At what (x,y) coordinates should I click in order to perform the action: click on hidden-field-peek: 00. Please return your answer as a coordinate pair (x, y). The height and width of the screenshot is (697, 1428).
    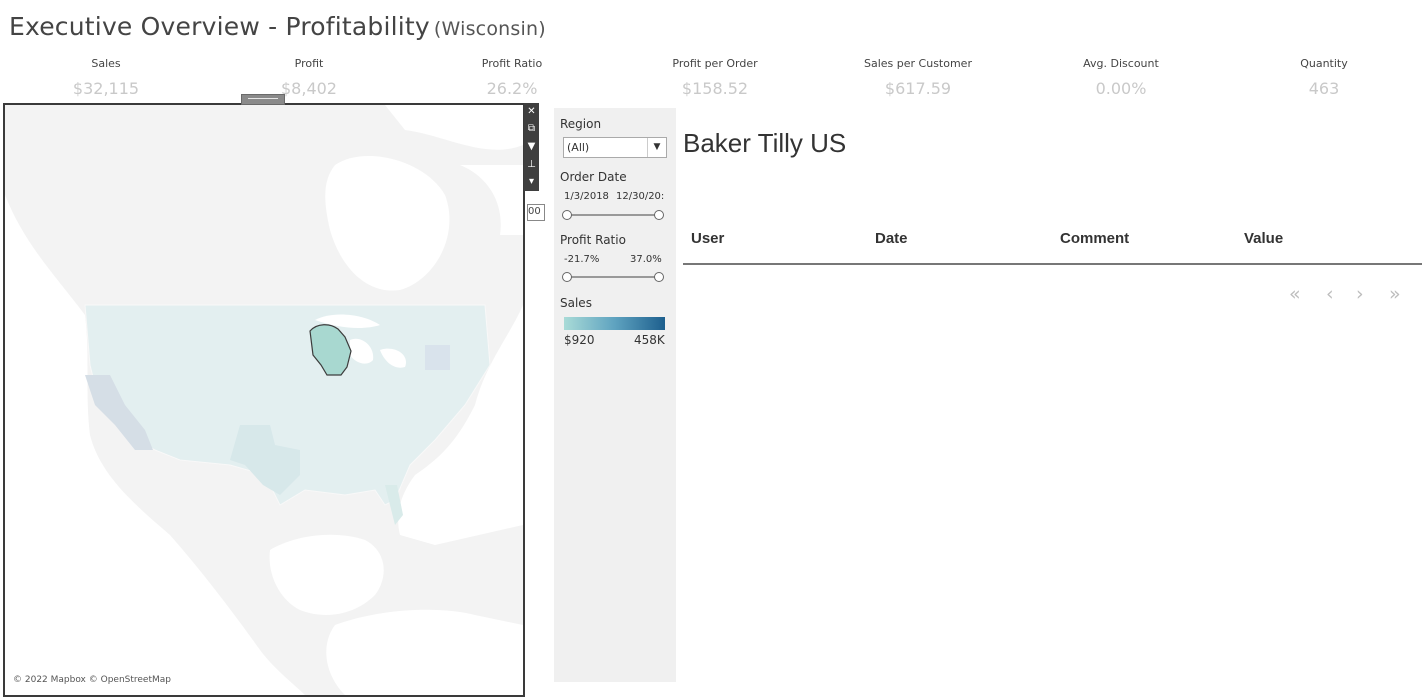
    Looking at the image, I should click on (536, 212).